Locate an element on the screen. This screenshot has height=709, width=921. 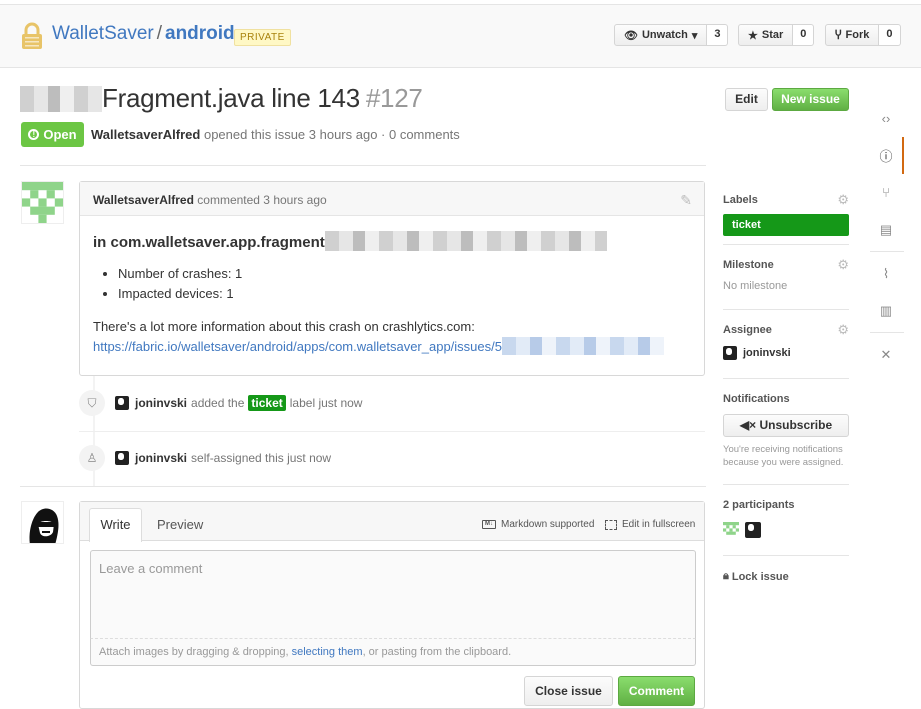
comment-author: WalletsaverAlfred is located at coordinates (143, 200).